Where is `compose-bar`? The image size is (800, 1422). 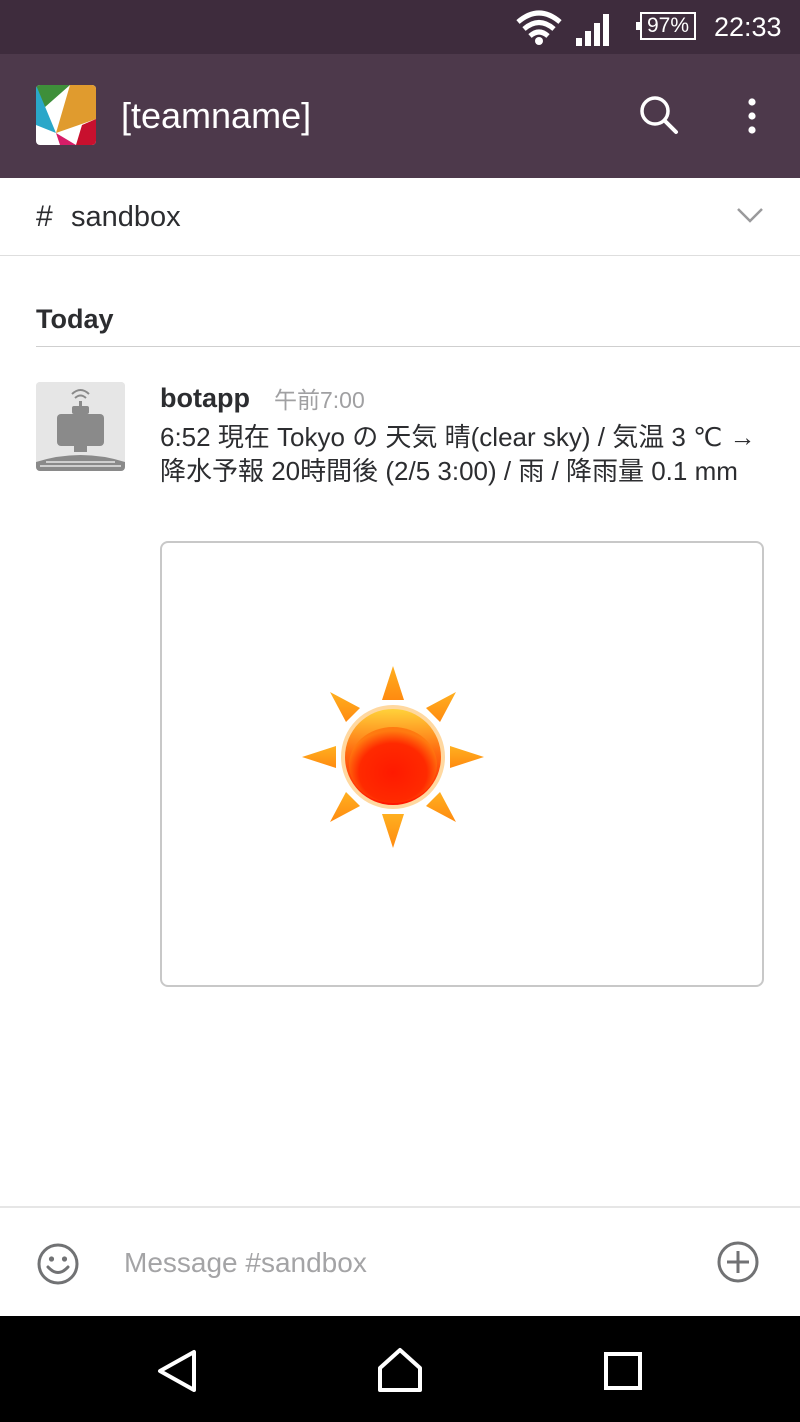 compose-bar is located at coordinates (400, 1262).